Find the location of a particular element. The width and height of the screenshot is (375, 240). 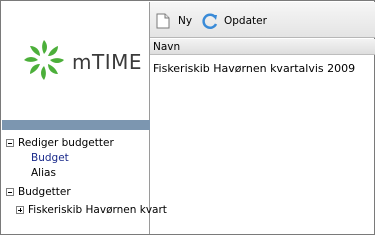

tree-item-alias: Alias is located at coordinates (43, 173).